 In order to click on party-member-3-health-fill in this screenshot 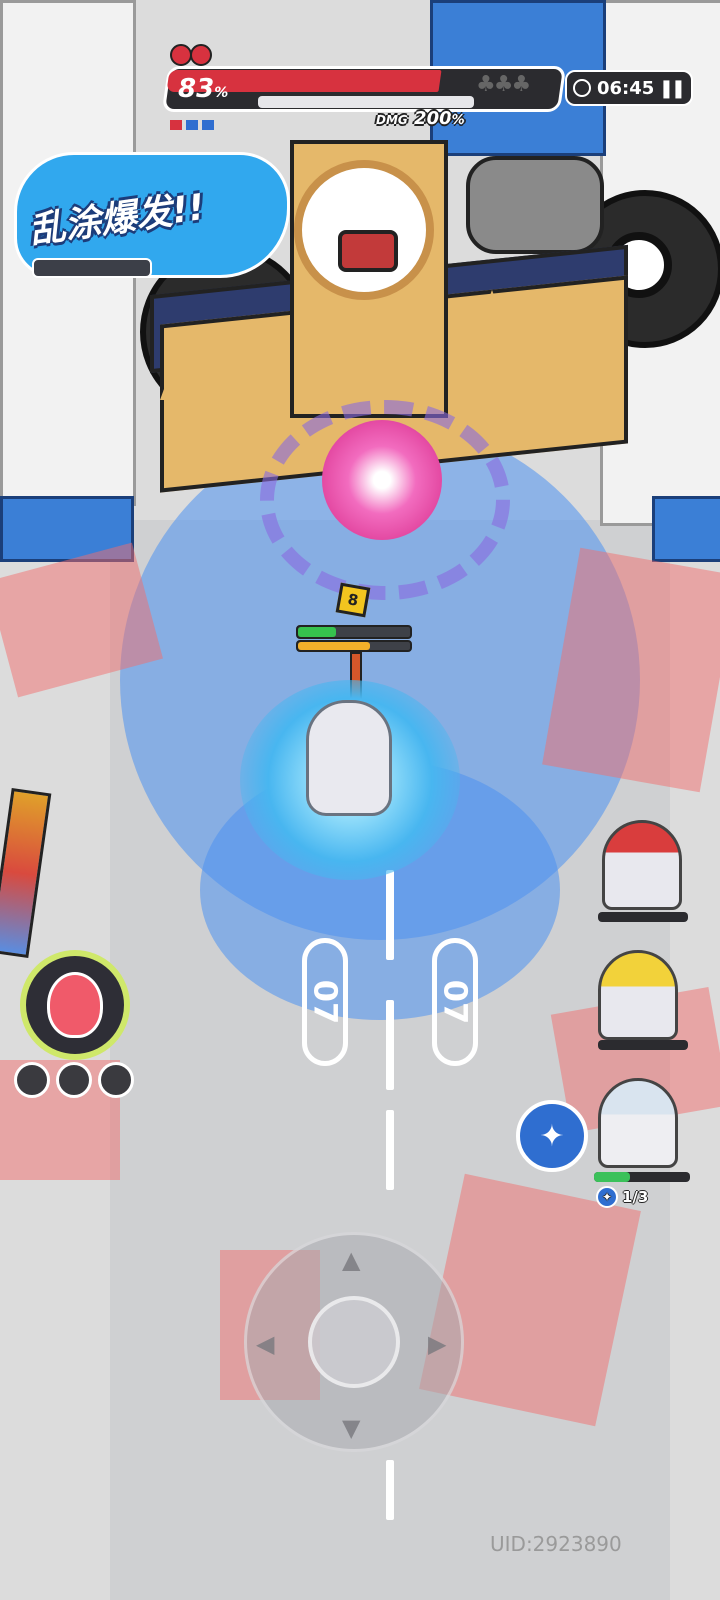, I will do `click(612, 1177)`.